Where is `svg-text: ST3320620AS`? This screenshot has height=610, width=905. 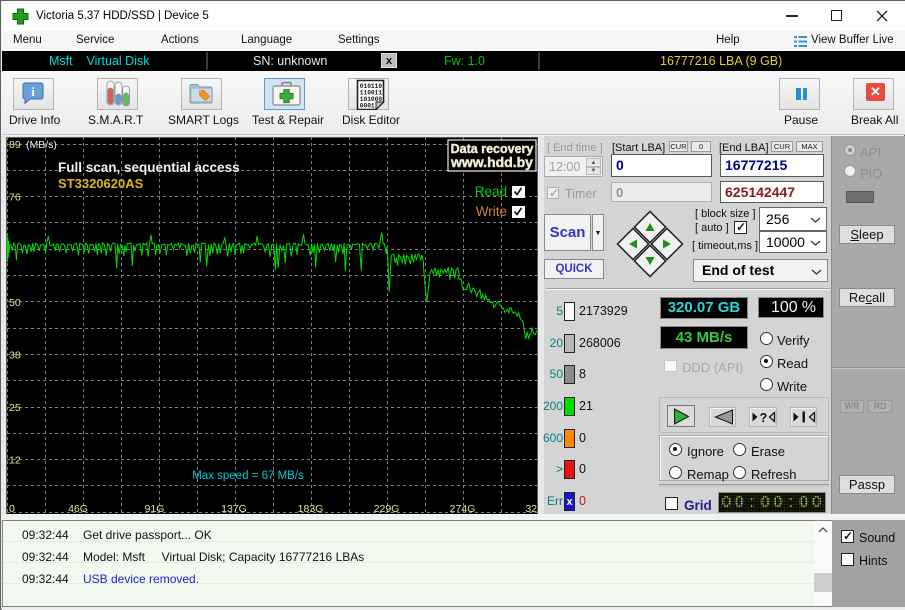
svg-text: ST3320620AS is located at coordinates (101, 183).